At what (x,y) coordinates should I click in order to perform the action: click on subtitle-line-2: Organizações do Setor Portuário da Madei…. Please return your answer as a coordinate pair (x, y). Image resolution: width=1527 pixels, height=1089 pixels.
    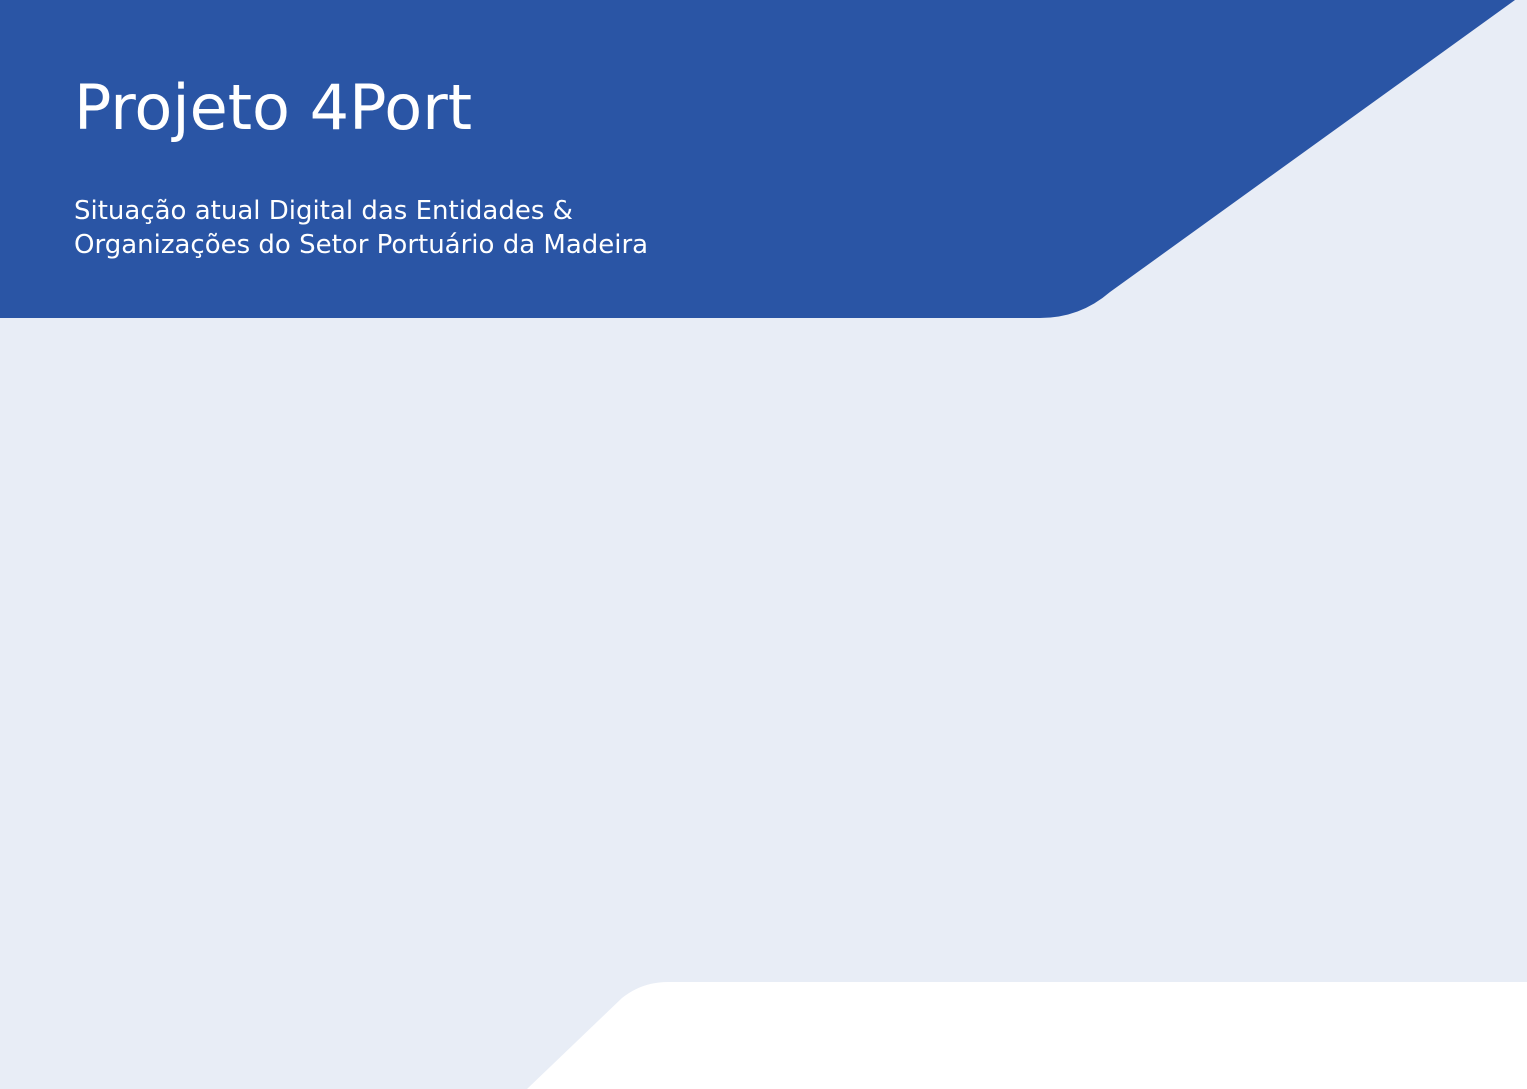
    Looking at the image, I should click on (361, 245).